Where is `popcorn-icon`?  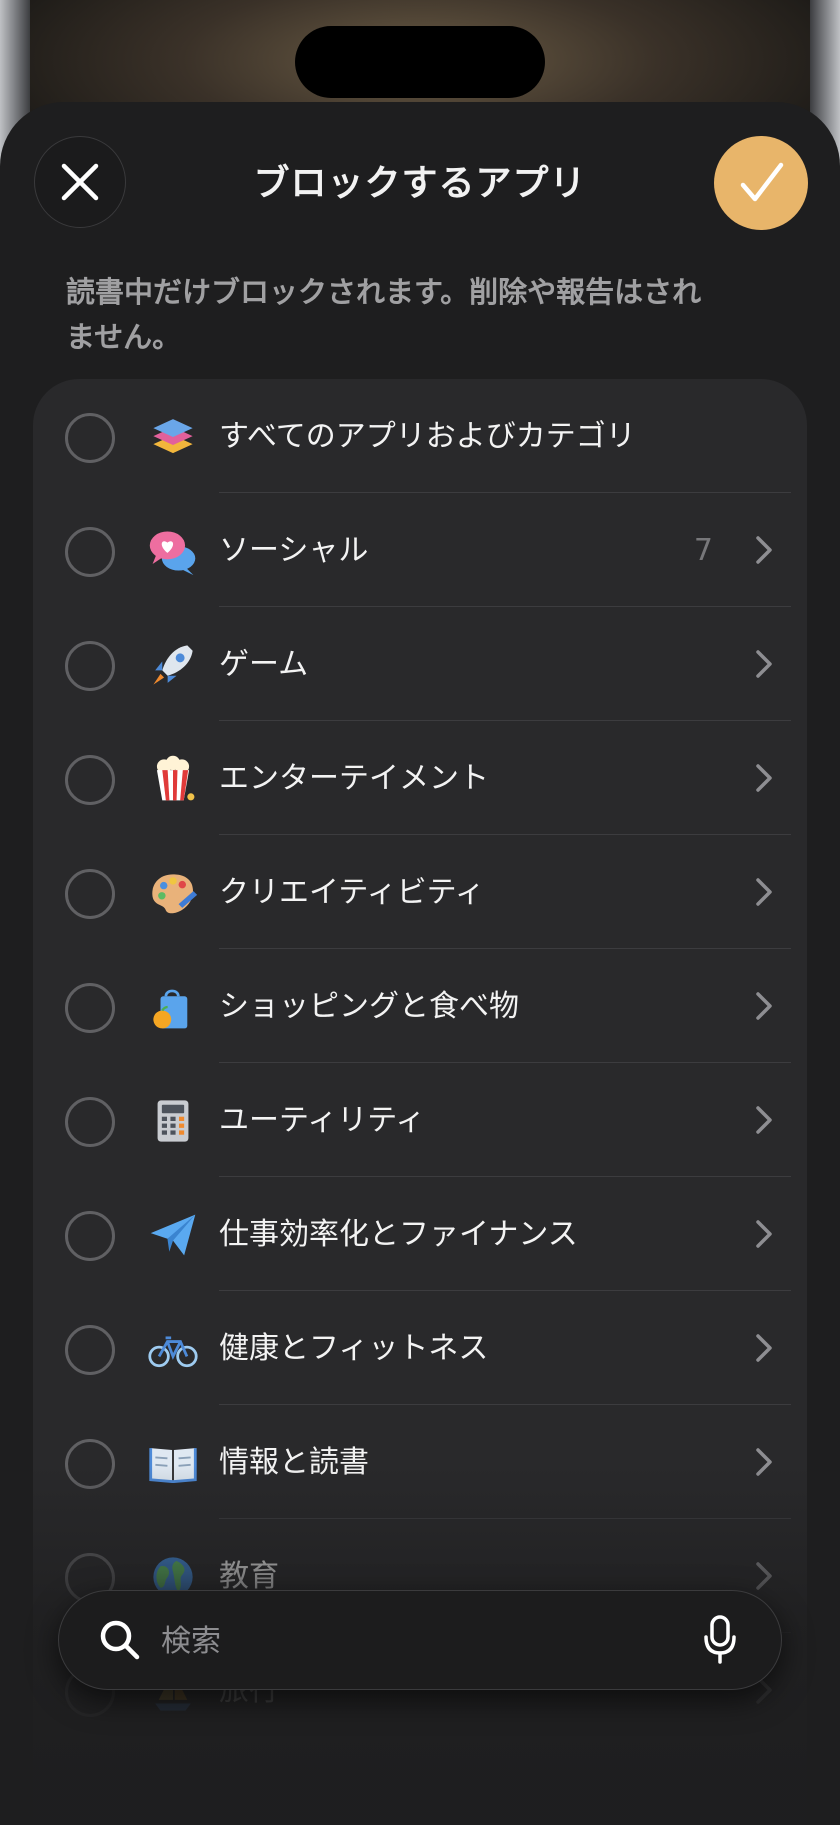 popcorn-icon is located at coordinates (173, 779).